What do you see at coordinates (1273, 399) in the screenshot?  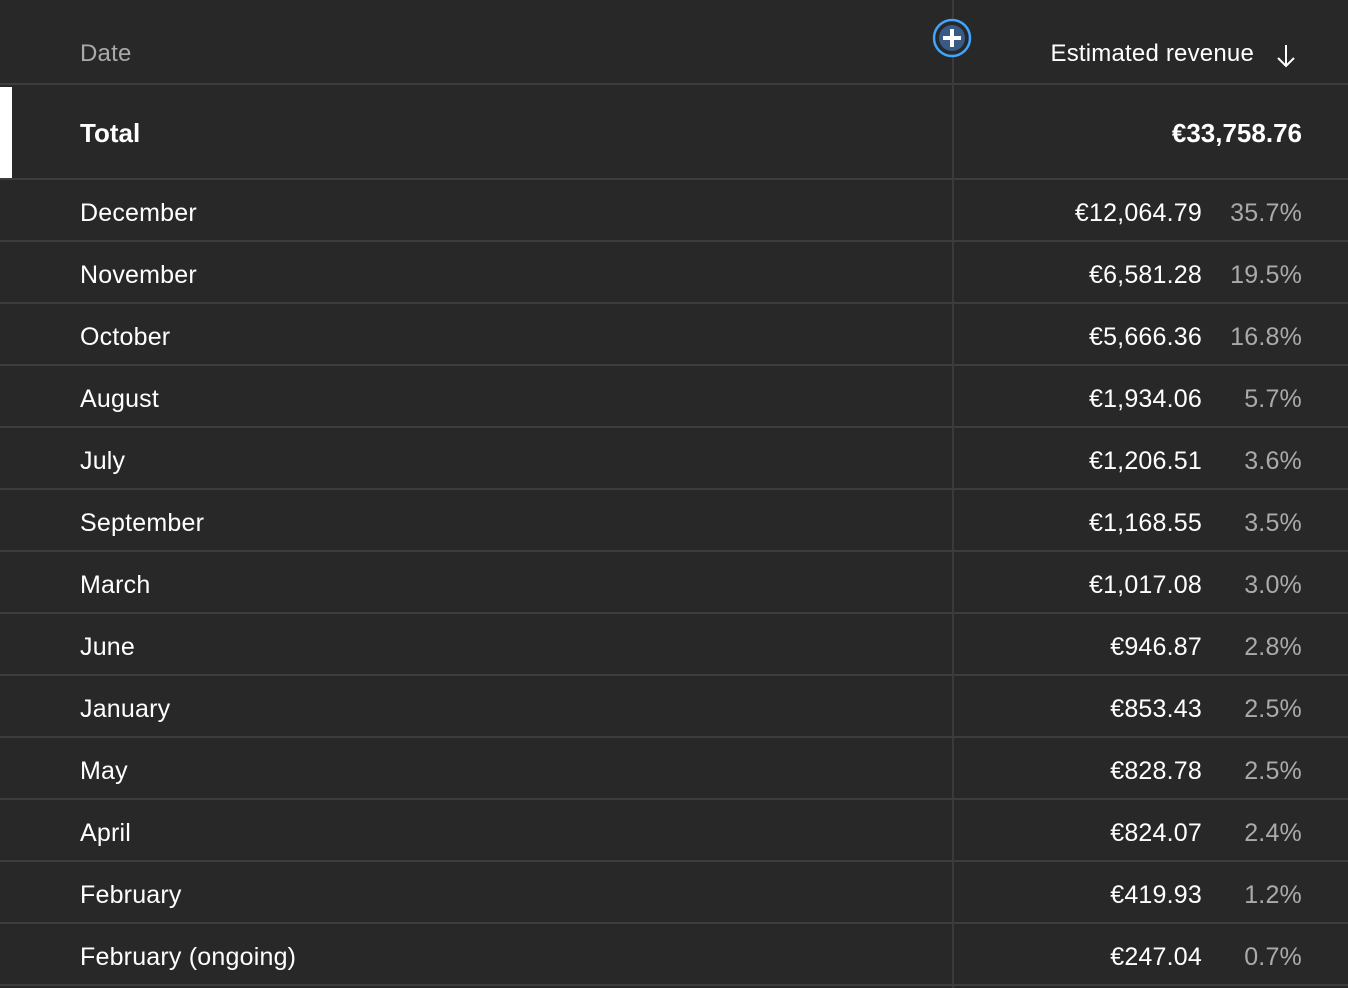 I see `row-revenue-percent: 5.7%` at bounding box center [1273, 399].